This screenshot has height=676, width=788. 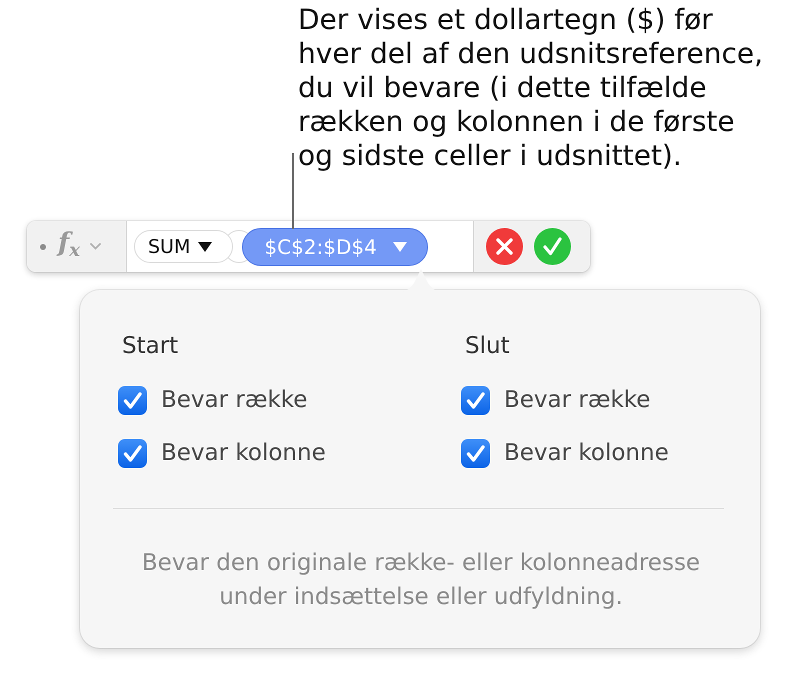 I want to click on chevron-down-icon, so click(x=95, y=246).